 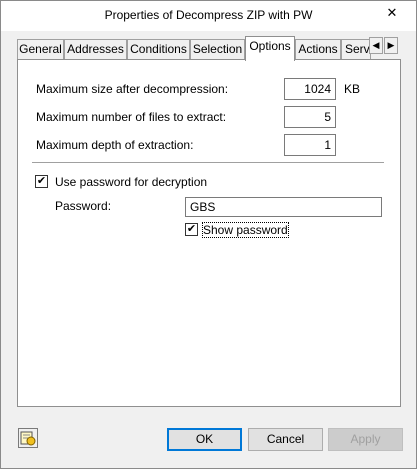 I want to click on use-password-checkbox: ✔, so click(x=41, y=181).